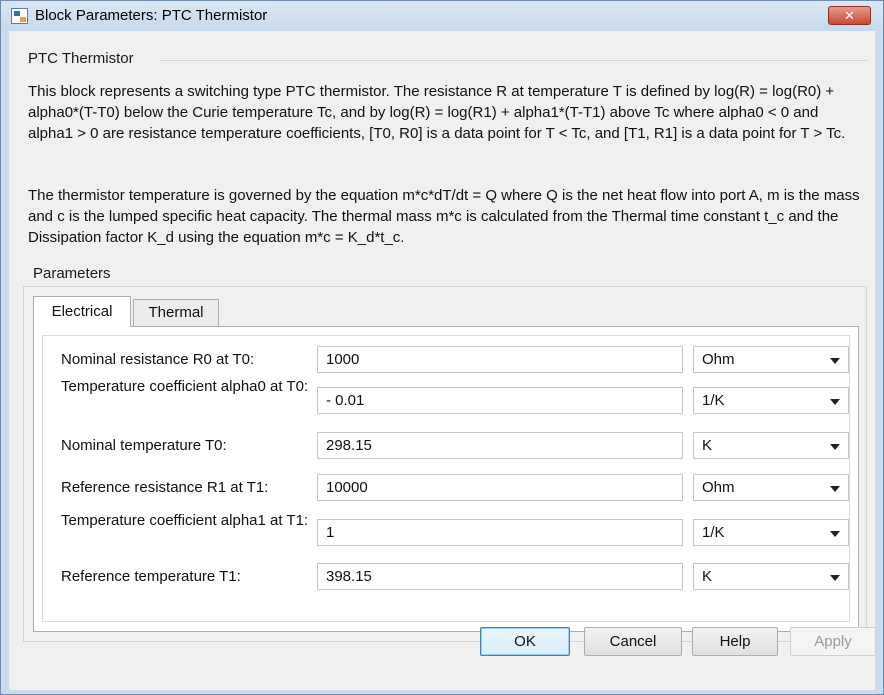 This screenshot has height=695, width=884. Describe the element at coordinates (771, 576) in the screenshot. I see `t1-unit-select: K` at that location.